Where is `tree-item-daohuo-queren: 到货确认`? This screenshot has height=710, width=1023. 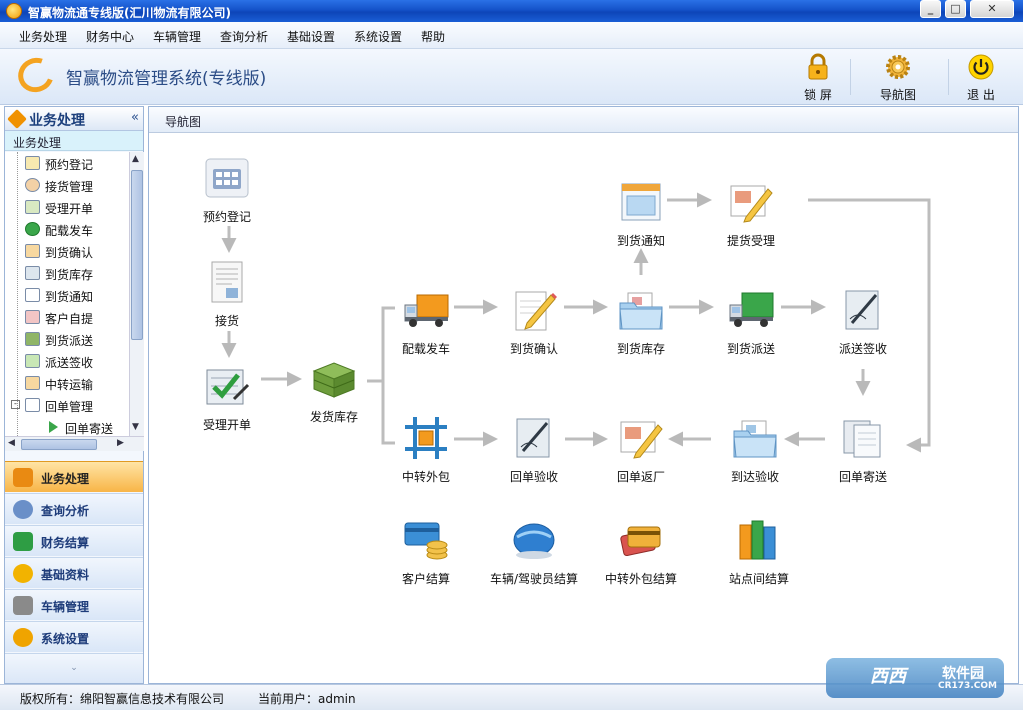
tree-item-daohuo-queren: 到货确认 is located at coordinates (67, 251).